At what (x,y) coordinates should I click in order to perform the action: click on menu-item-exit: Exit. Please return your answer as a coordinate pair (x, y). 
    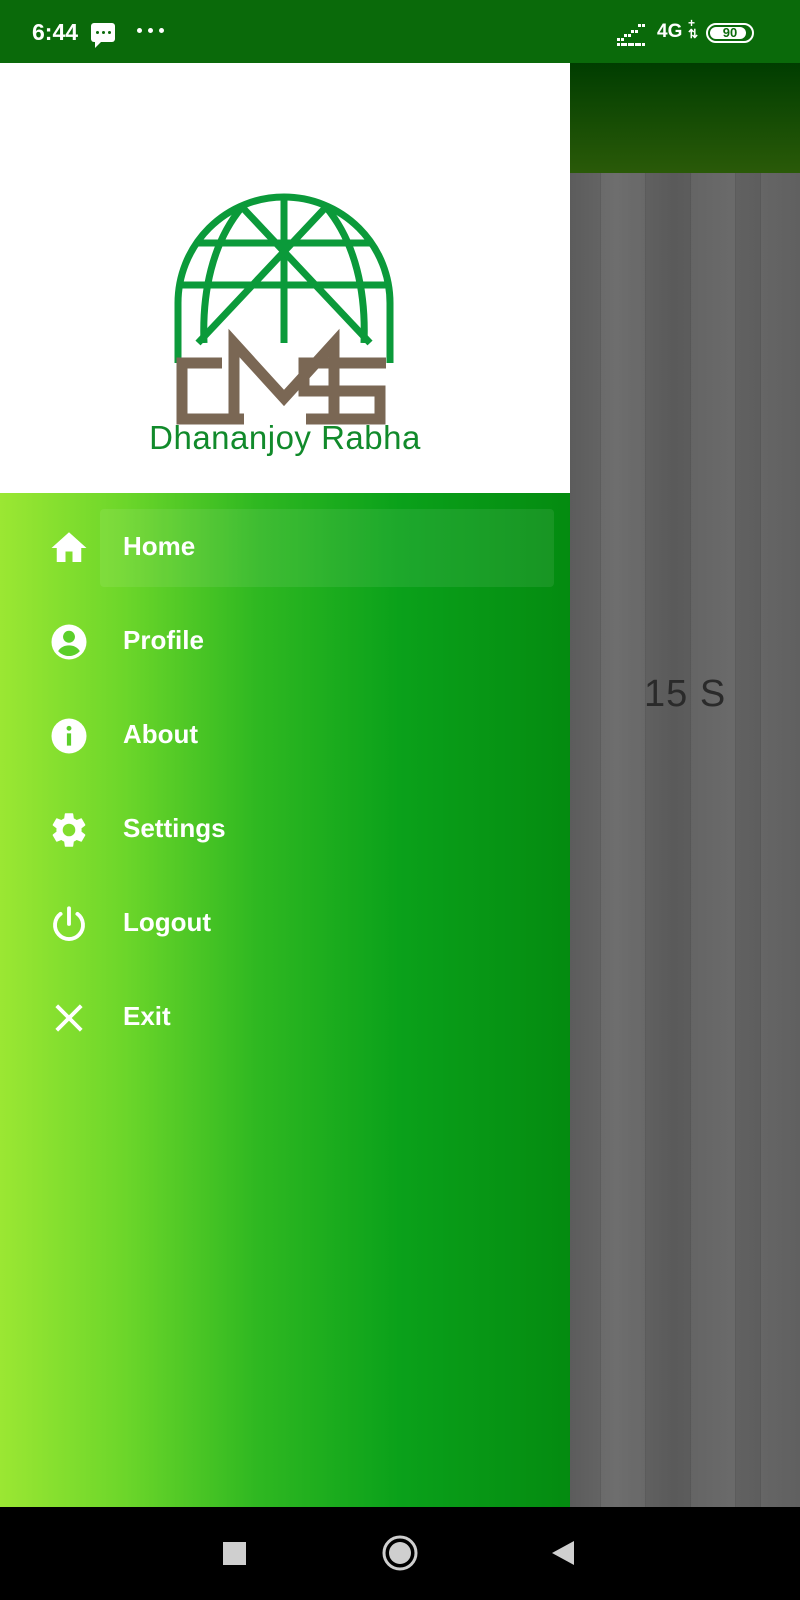
    Looking at the image, I should click on (285, 1018).